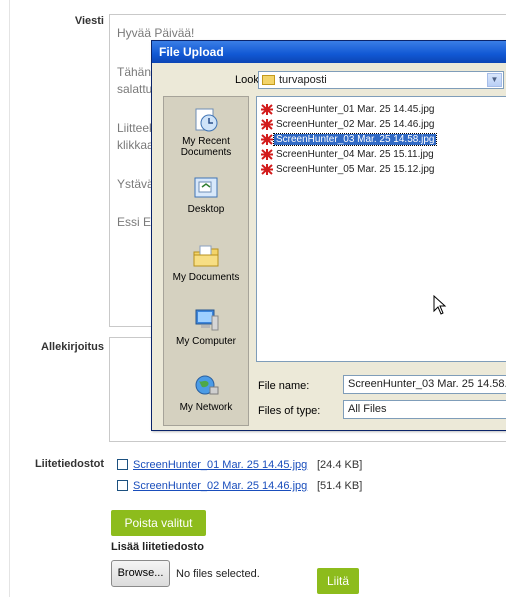 This screenshot has height=597, width=506. What do you see at coordinates (206, 209) in the screenshot?
I see `place-label: Desktop` at bounding box center [206, 209].